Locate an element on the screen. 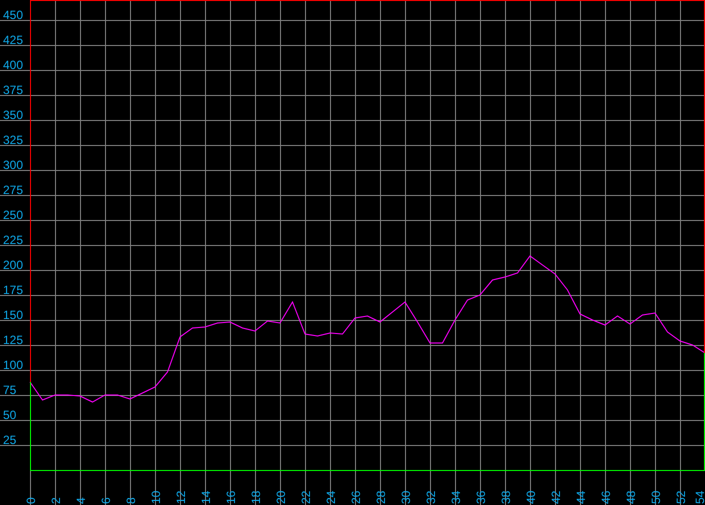  tick-label: 26 is located at coordinates (356, 497).